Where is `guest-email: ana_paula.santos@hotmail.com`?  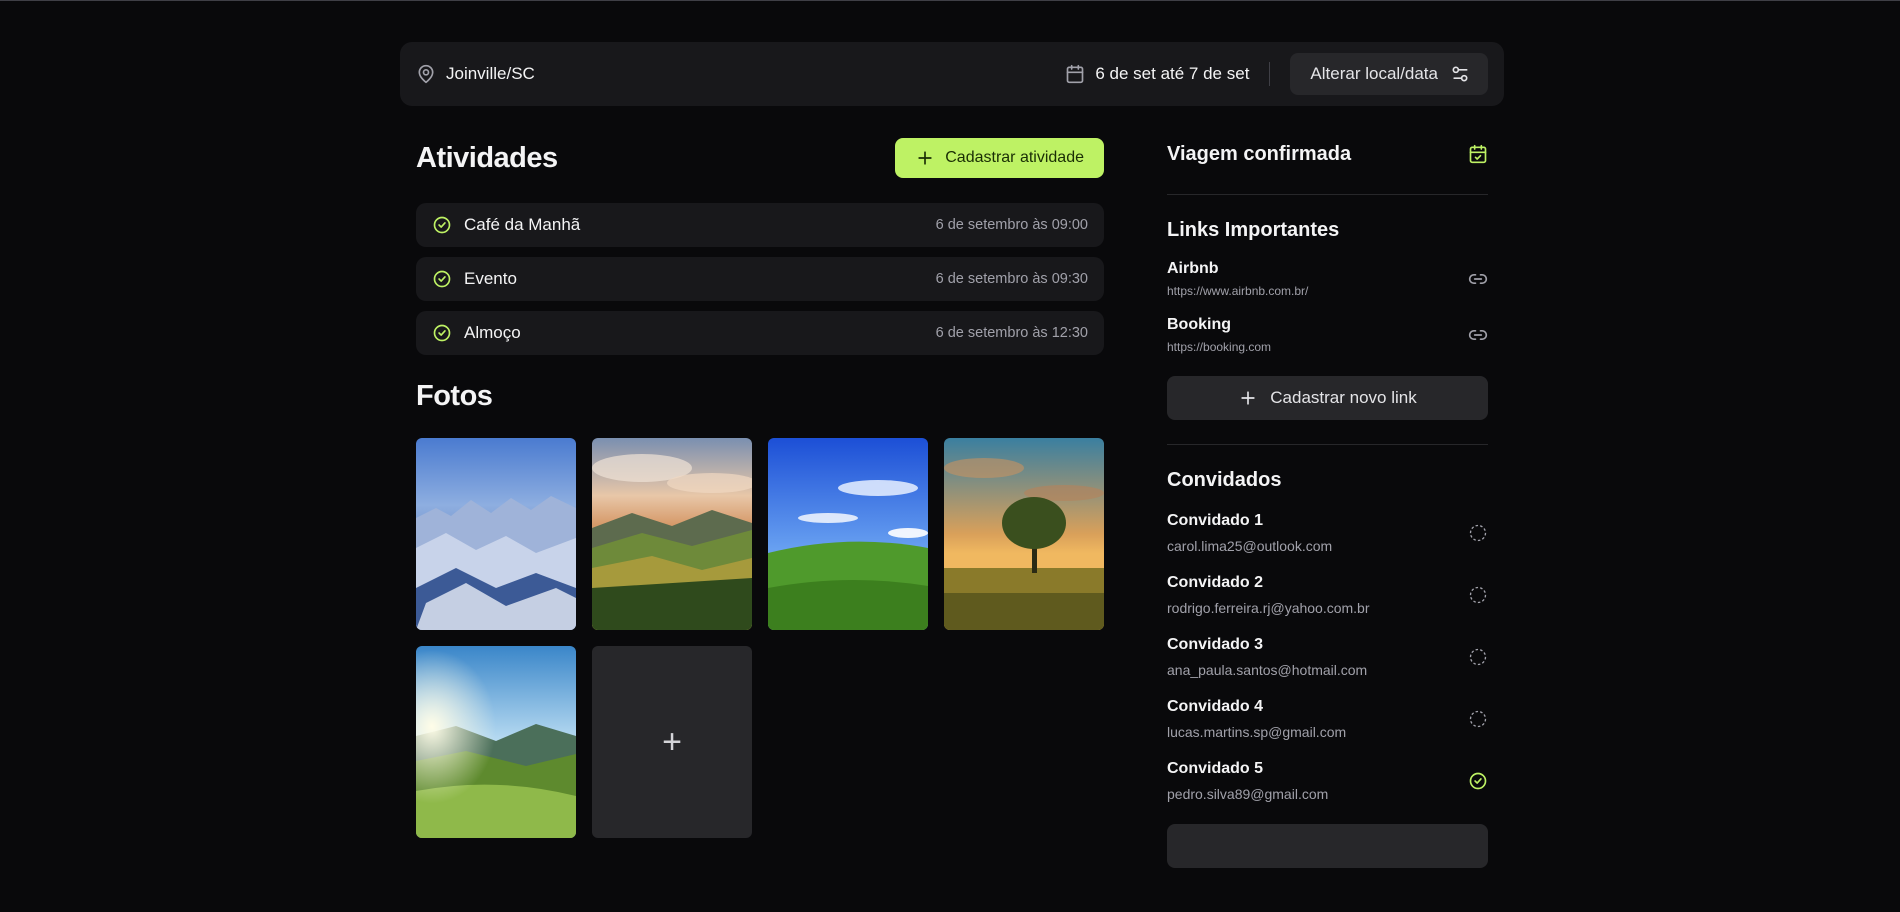
guest-email: ana_paula.santos@hotmail.com is located at coordinates (1267, 670).